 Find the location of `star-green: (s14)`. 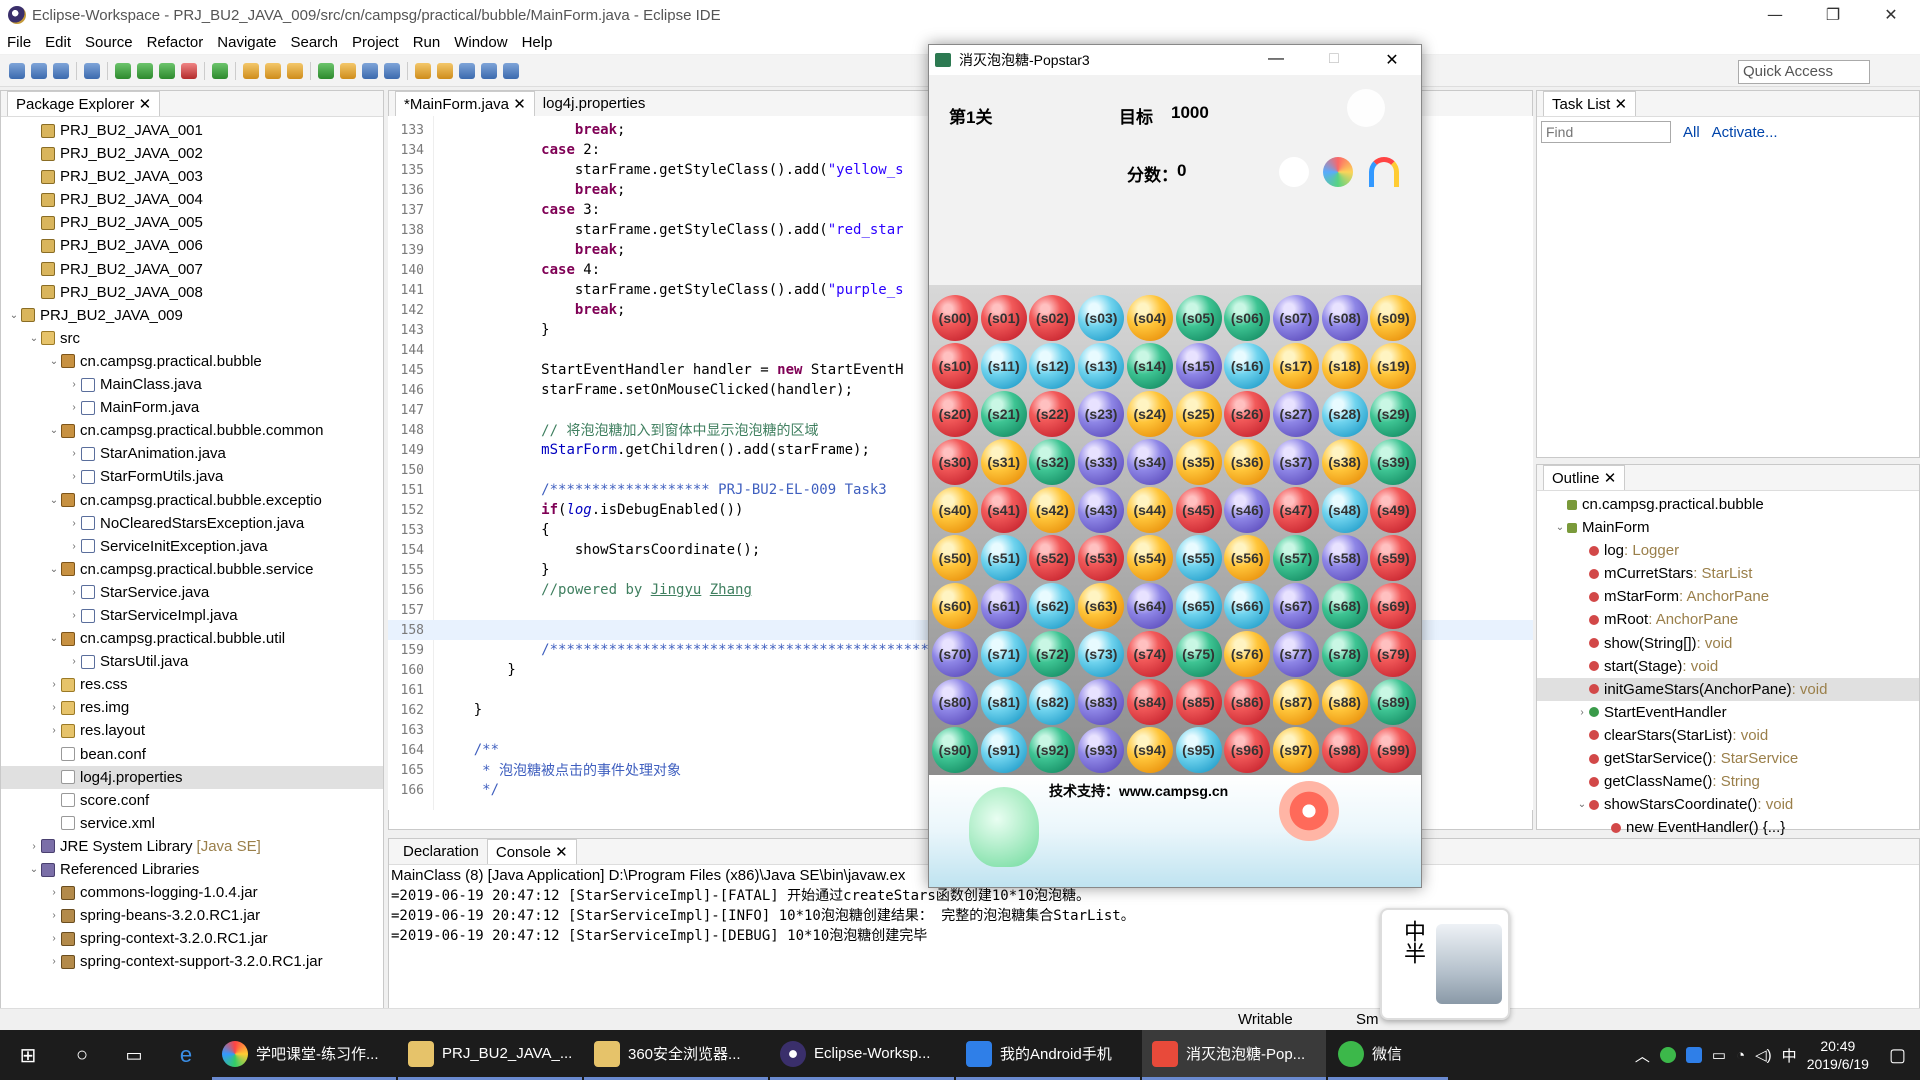

star-green: (s14) is located at coordinates (1149, 366).